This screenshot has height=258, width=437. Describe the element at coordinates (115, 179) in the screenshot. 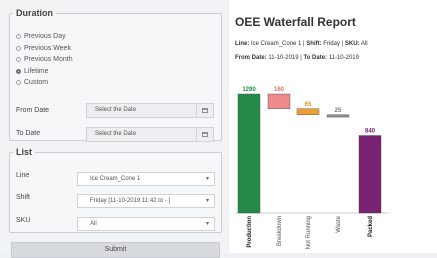

I see `line-select-value: Ice Cream_Cone 1` at that location.